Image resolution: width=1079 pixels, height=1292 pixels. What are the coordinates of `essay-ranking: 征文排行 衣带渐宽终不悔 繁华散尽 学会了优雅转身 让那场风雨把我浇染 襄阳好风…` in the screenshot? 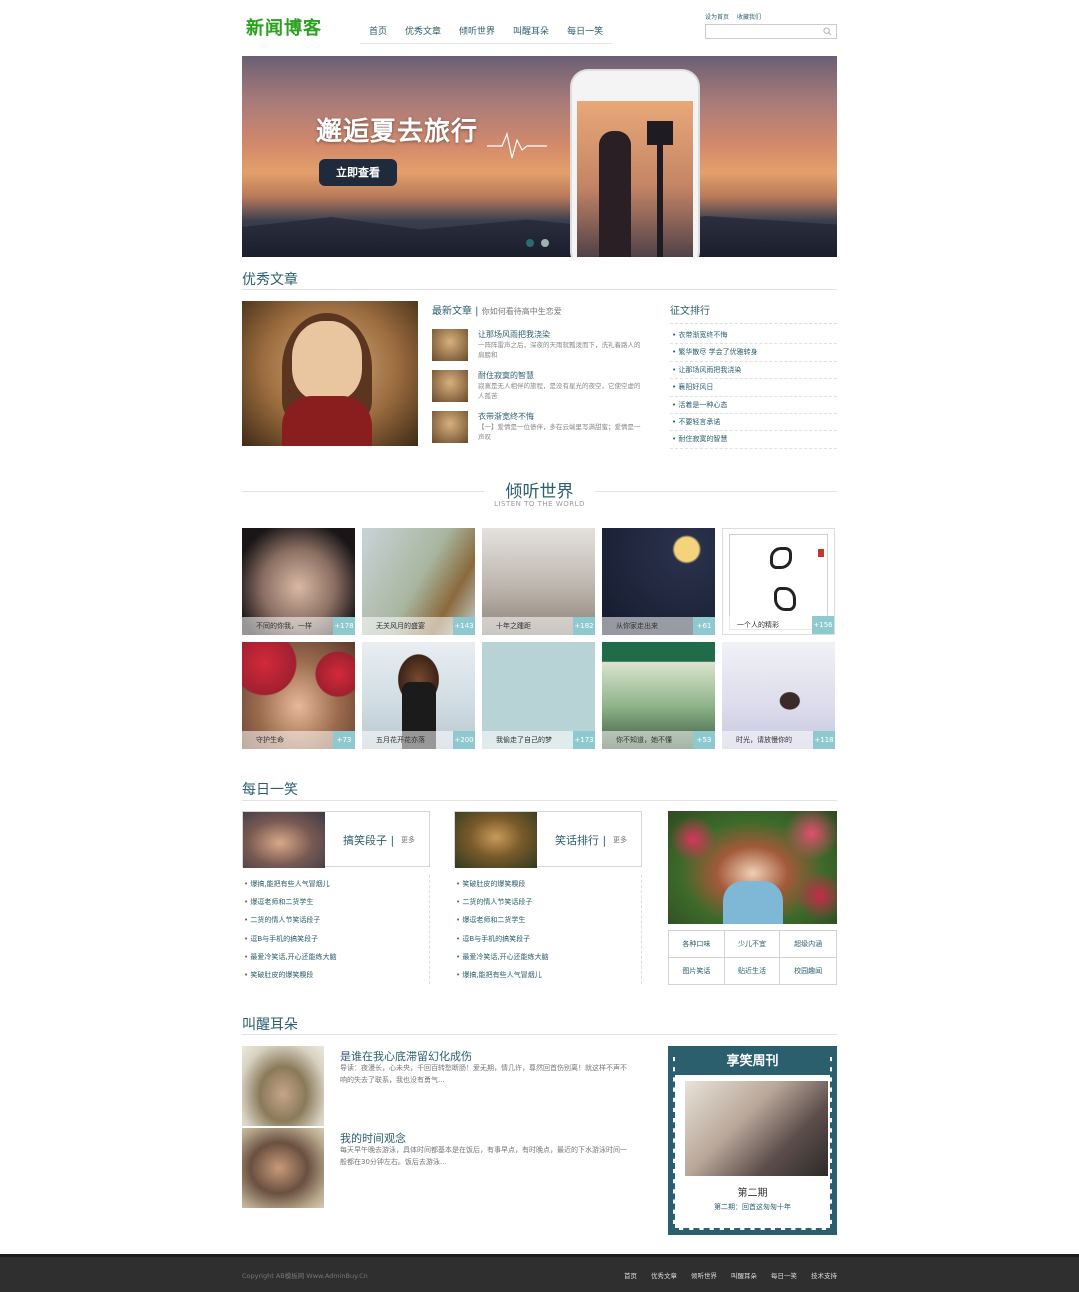 It's located at (753, 375).